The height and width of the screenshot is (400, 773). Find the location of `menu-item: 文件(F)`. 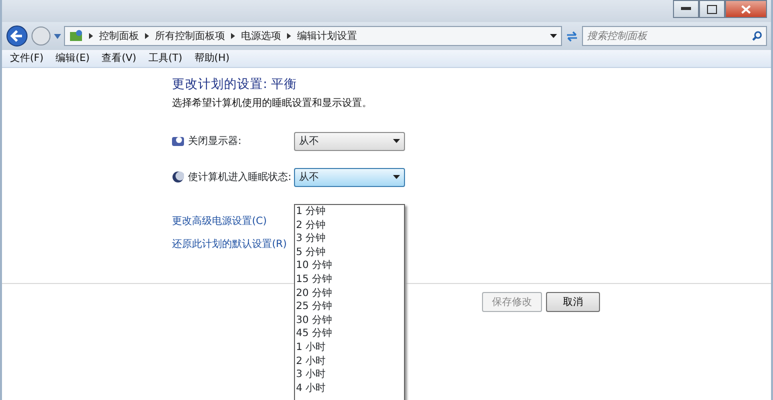

menu-item: 文件(F) is located at coordinates (27, 58).